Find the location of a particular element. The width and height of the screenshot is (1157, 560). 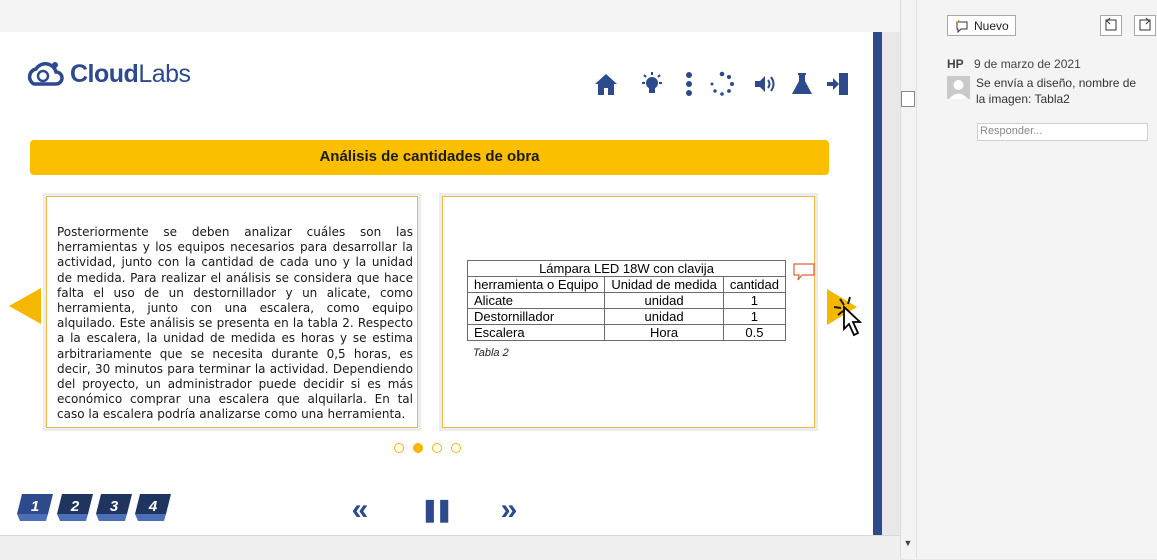

loading-icon is located at coordinates (722, 84).